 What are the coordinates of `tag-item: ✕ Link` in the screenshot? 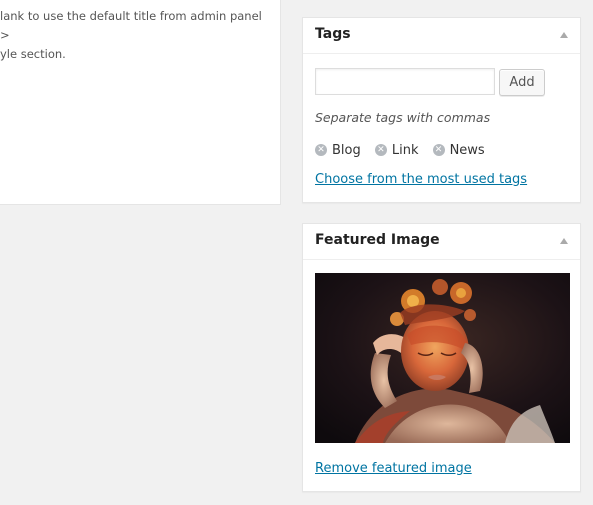 It's located at (396, 150).